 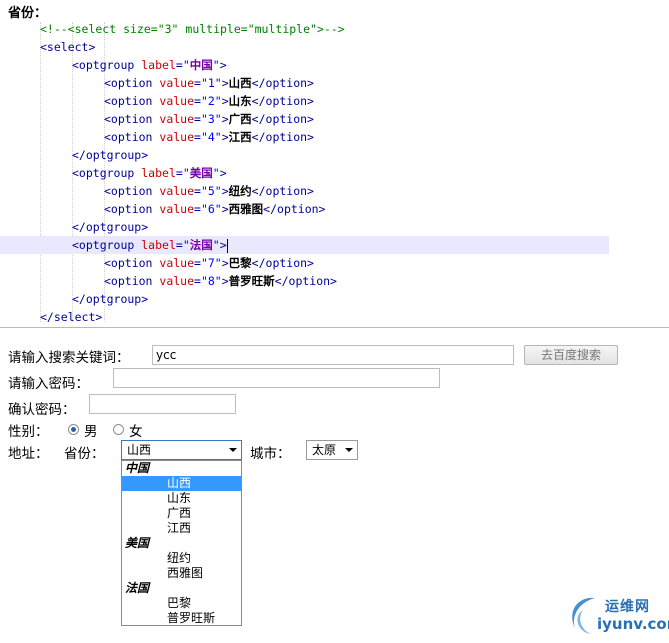 I want to click on dropdown-option: 纽约, so click(x=181, y=558).